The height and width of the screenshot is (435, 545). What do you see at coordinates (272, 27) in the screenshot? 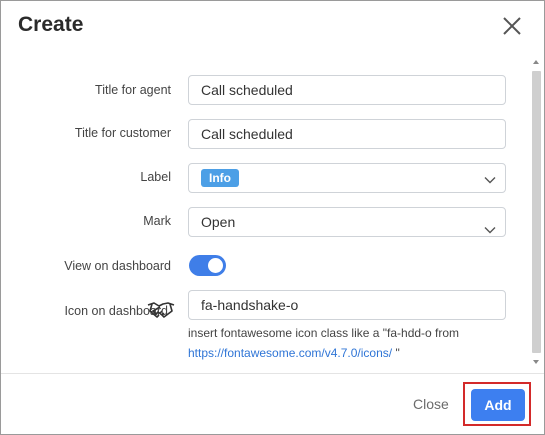
I see `dialog-header: Create` at bounding box center [272, 27].